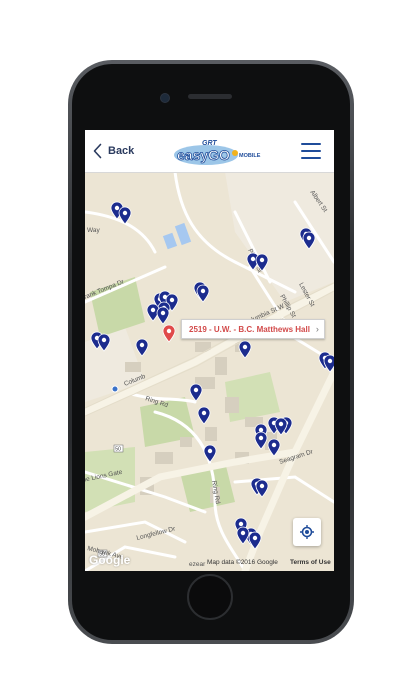 This screenshot has width=419, height=696. I want to click on menu-button, so click(311, 151).